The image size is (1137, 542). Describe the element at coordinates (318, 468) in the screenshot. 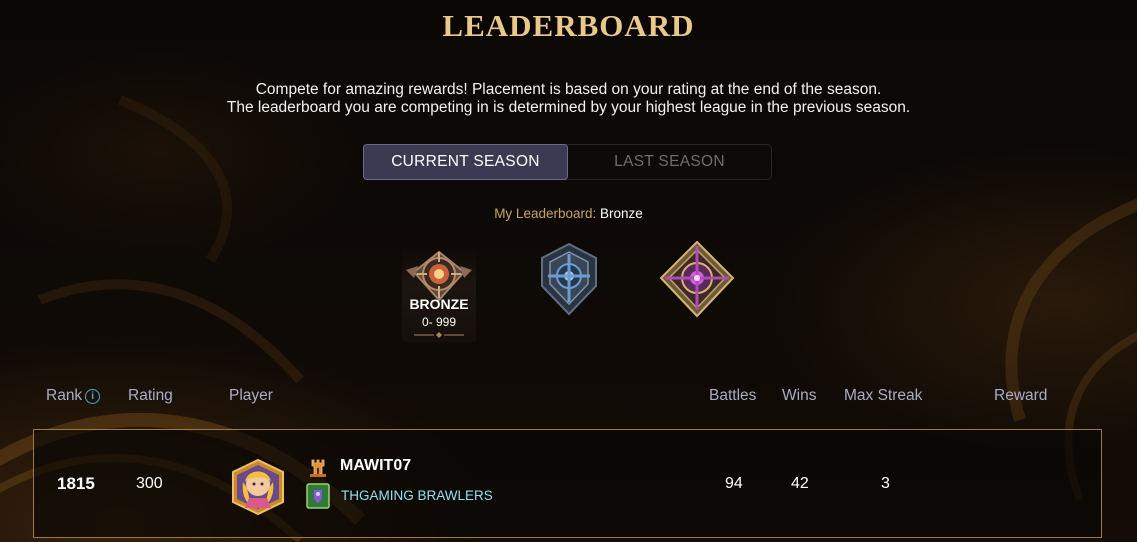

I see `title-tower-icon` at that location.